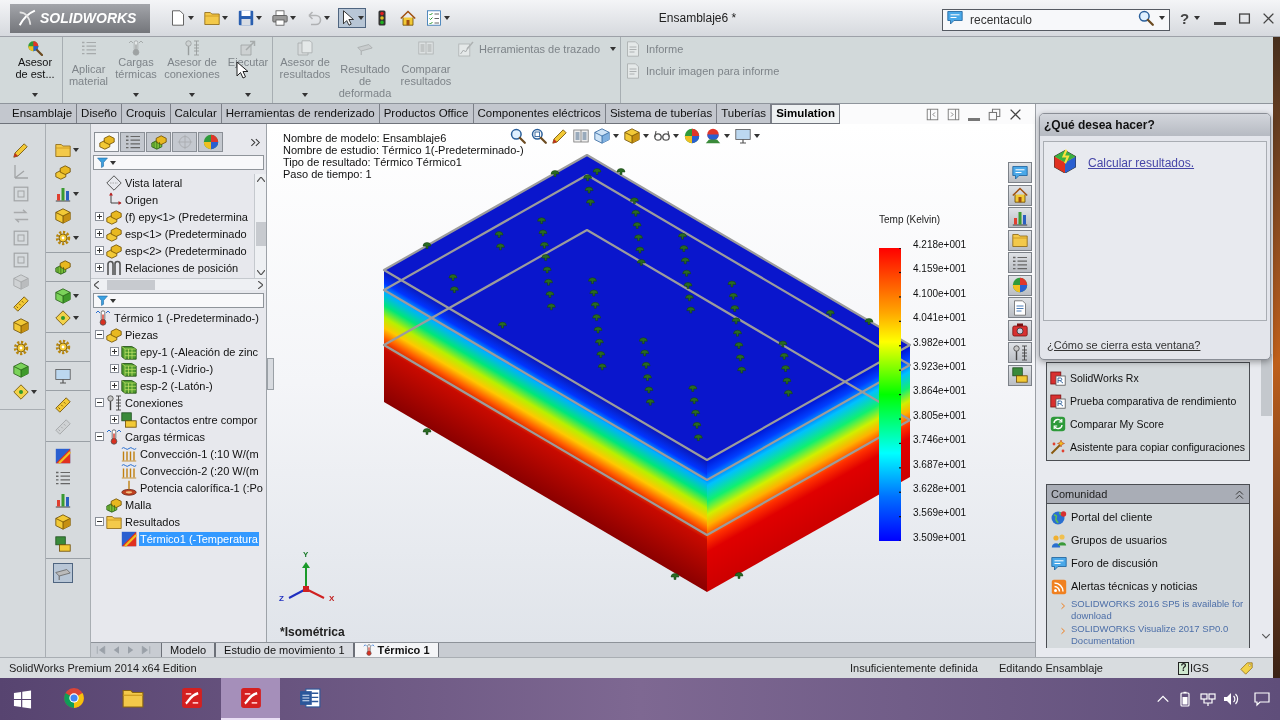  What do you see at coordinates (142, 334) in the screenshot?
I see `tree-item: Piezas` at bounding box center [142, 334].